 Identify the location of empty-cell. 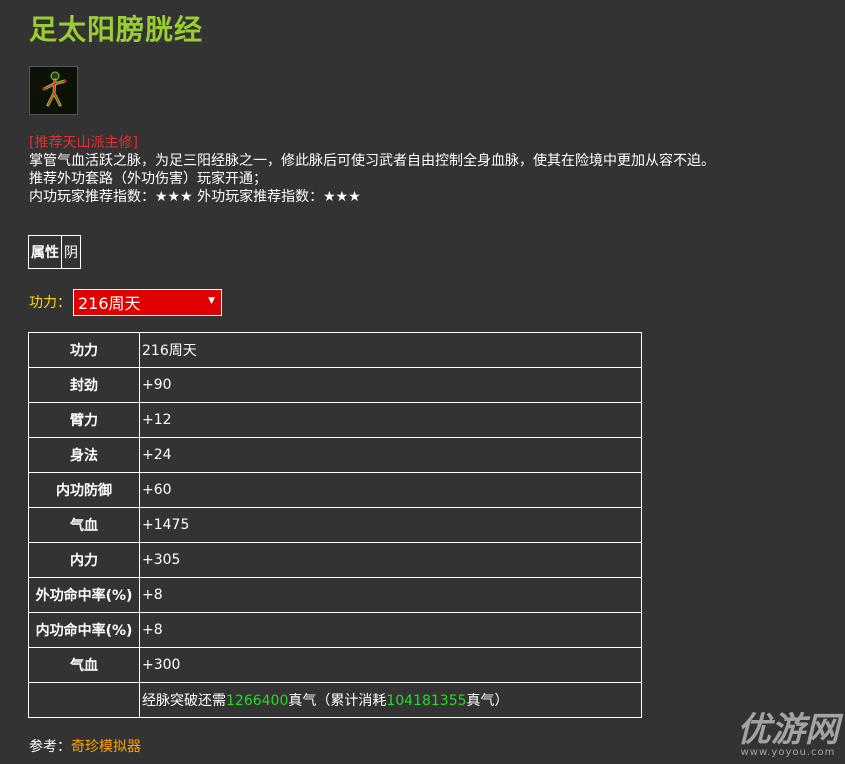
(84, 700).